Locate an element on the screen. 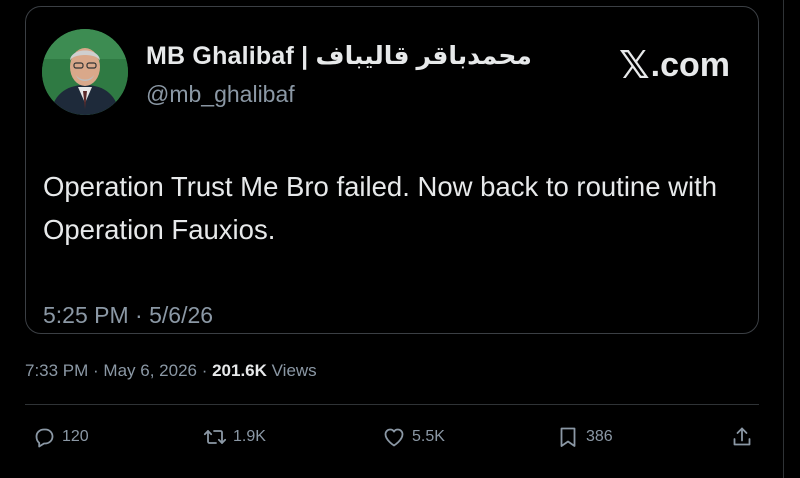 The height and width of the screenshot is (478, 800). author-display-name: MB Ghalibaf | محمدباقر قالیباف is located at coordinates (339, 56).